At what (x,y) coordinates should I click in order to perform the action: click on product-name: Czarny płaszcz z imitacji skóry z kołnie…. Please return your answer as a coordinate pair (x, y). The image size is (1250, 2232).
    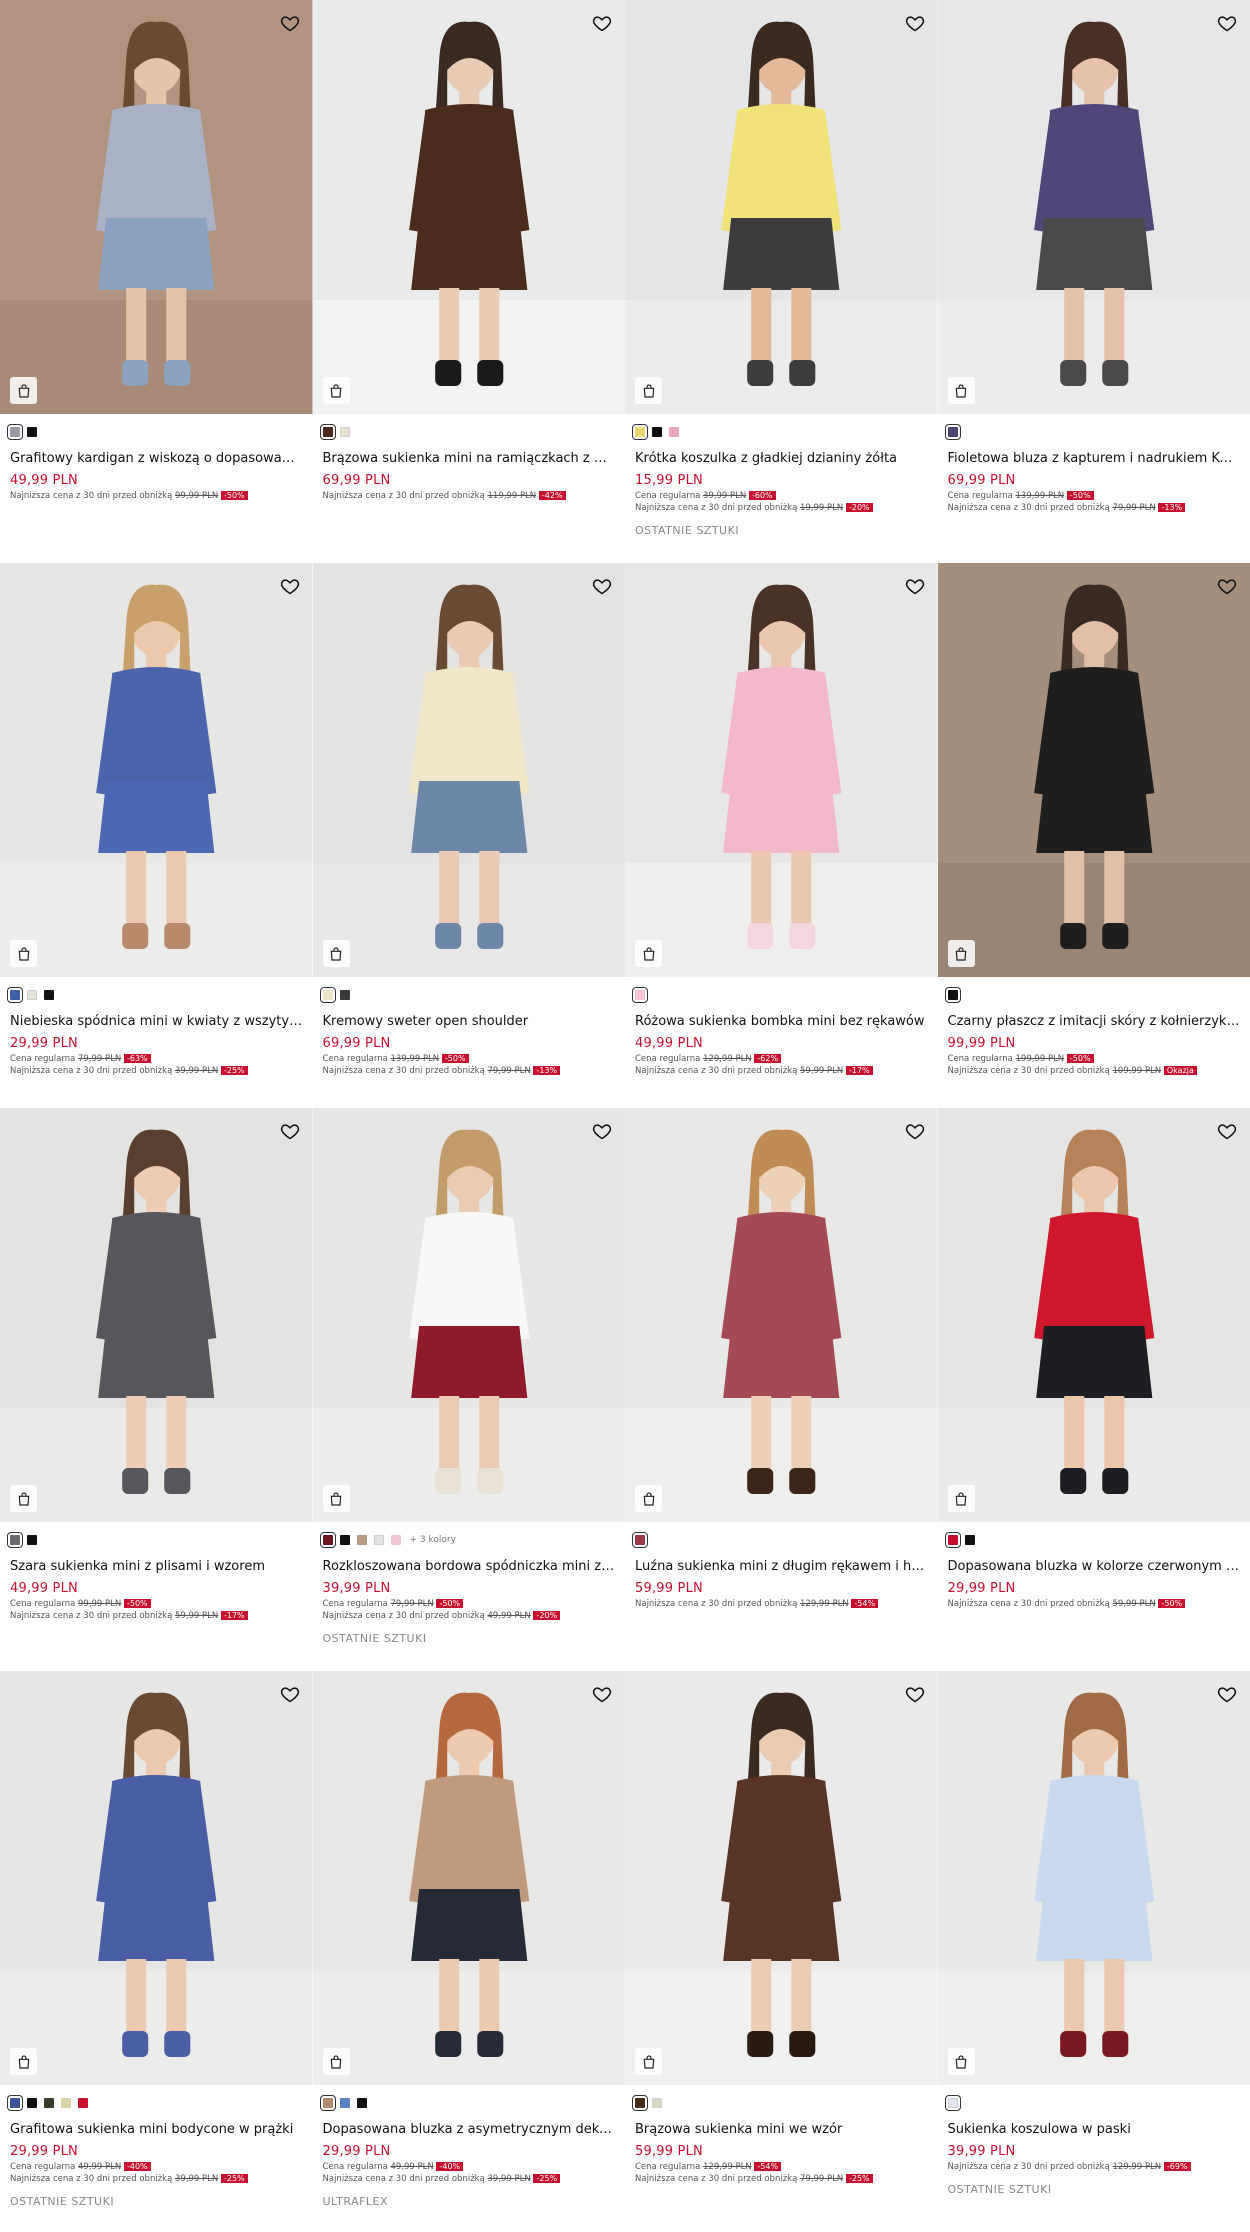
    Looking at the image, I should click on (1094, 1022).